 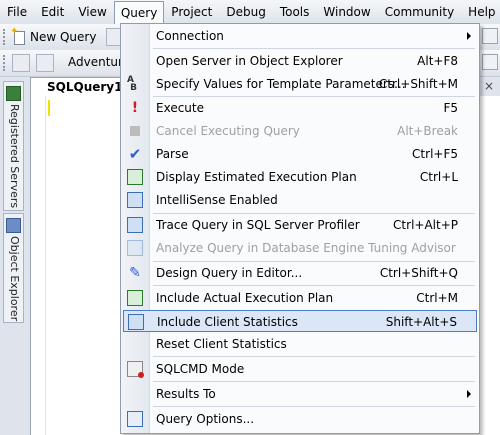 I want to click on execute-icon: !, so click(x=135, y=108).